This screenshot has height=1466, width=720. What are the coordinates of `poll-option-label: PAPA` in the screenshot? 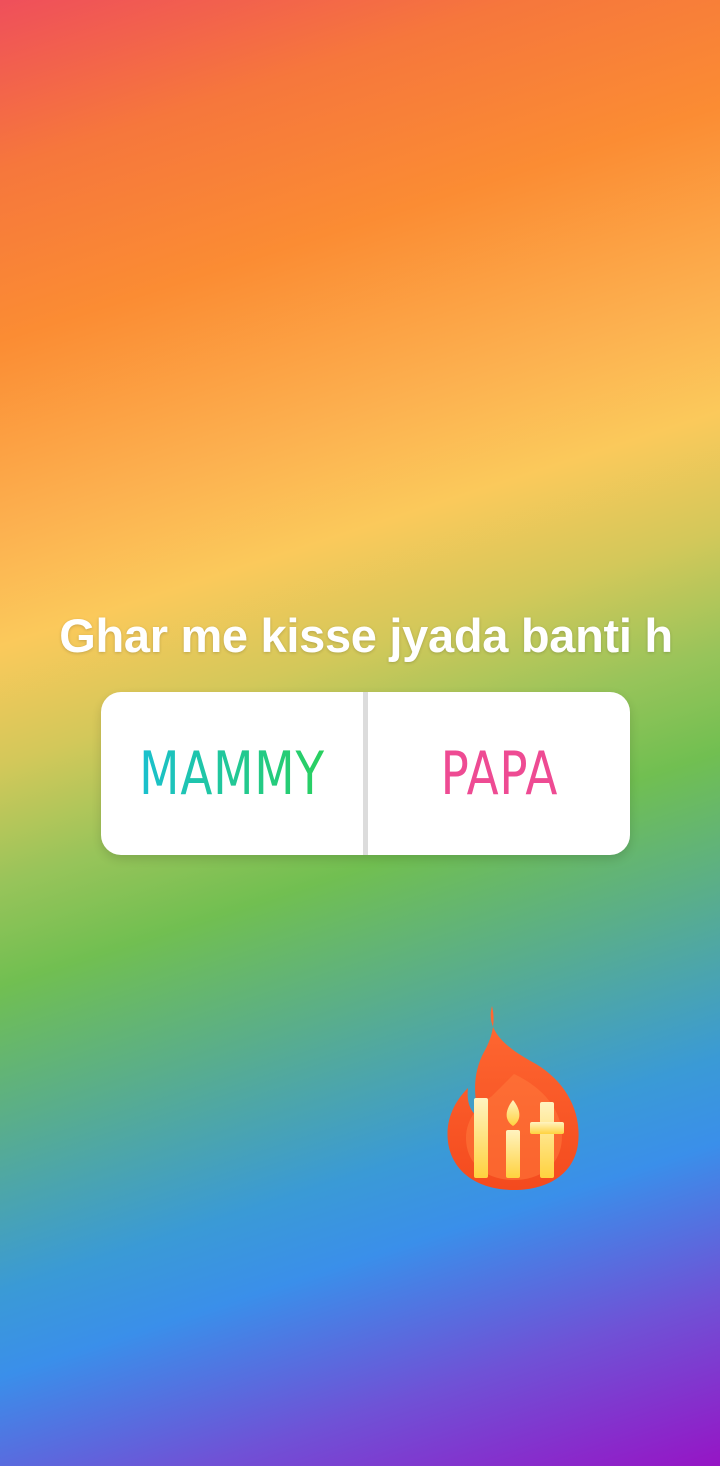 It's located at (499, 773).